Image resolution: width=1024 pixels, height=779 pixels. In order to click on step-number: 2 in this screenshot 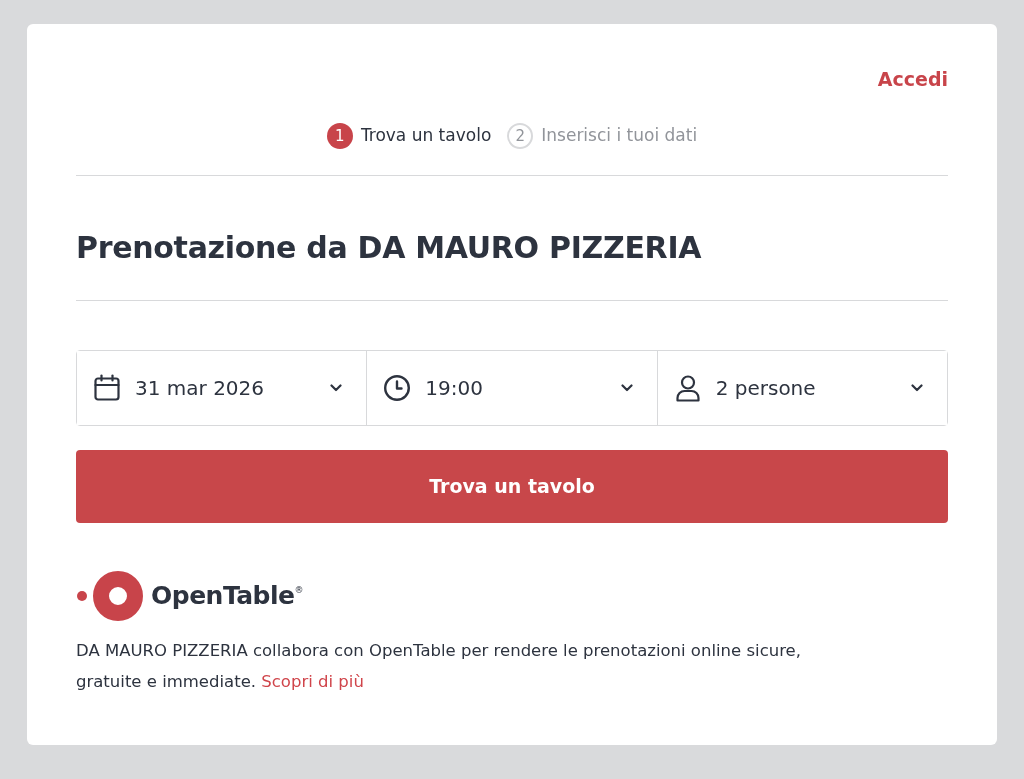, I will do `click(520, 136)`.